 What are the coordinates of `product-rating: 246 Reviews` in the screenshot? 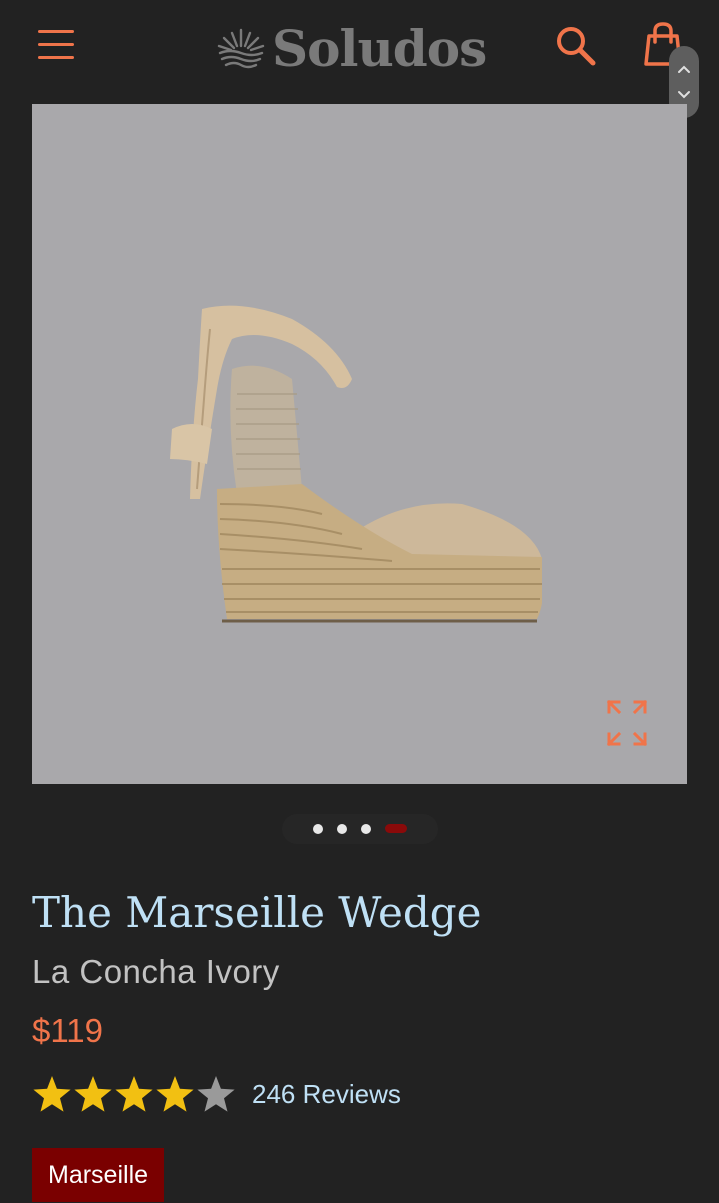 It's located at (216, 1094).